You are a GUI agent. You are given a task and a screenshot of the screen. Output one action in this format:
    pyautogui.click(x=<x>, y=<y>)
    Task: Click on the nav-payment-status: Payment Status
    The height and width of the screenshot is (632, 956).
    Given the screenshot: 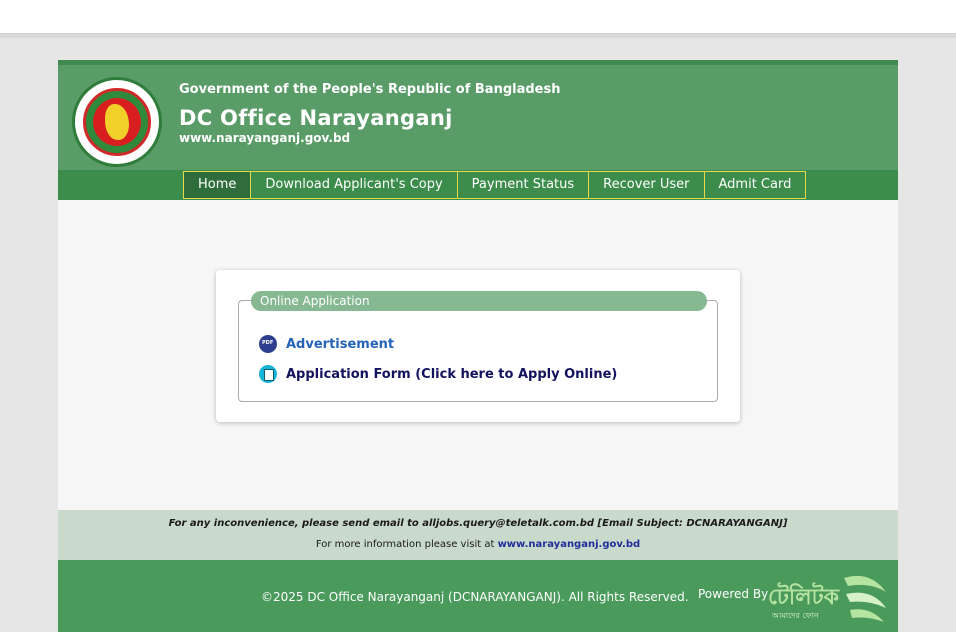 What is the action you would take?
    pyautogui.click(x=523, y=185)
    